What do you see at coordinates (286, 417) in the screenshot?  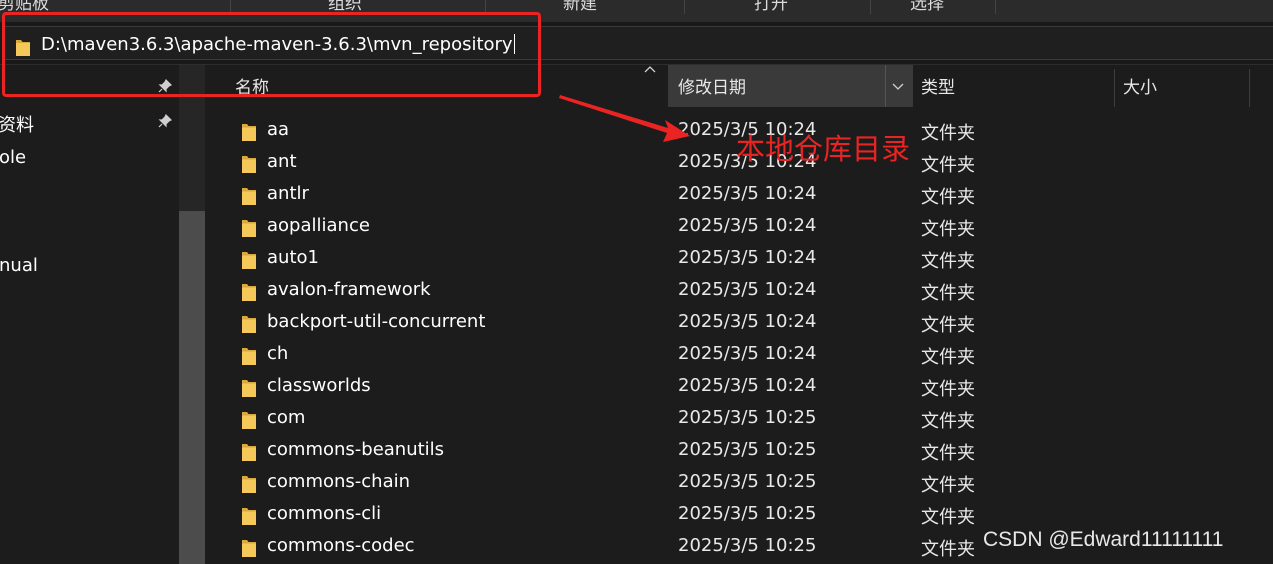 I see `file-name: com` at bounding box center [286, 417].